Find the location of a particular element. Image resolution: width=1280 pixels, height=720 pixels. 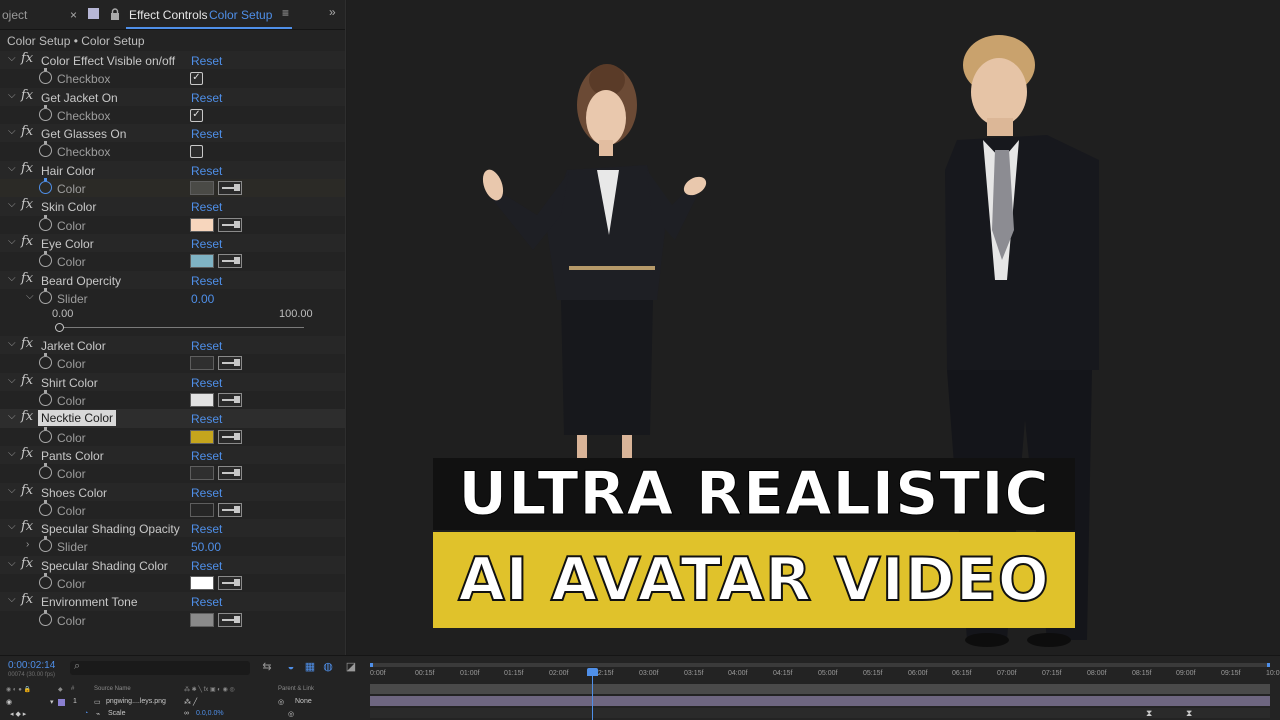

effect-header-beard-opercity: ⌵ fx Beard Opercity Reset is located at coordinates (172, 279).